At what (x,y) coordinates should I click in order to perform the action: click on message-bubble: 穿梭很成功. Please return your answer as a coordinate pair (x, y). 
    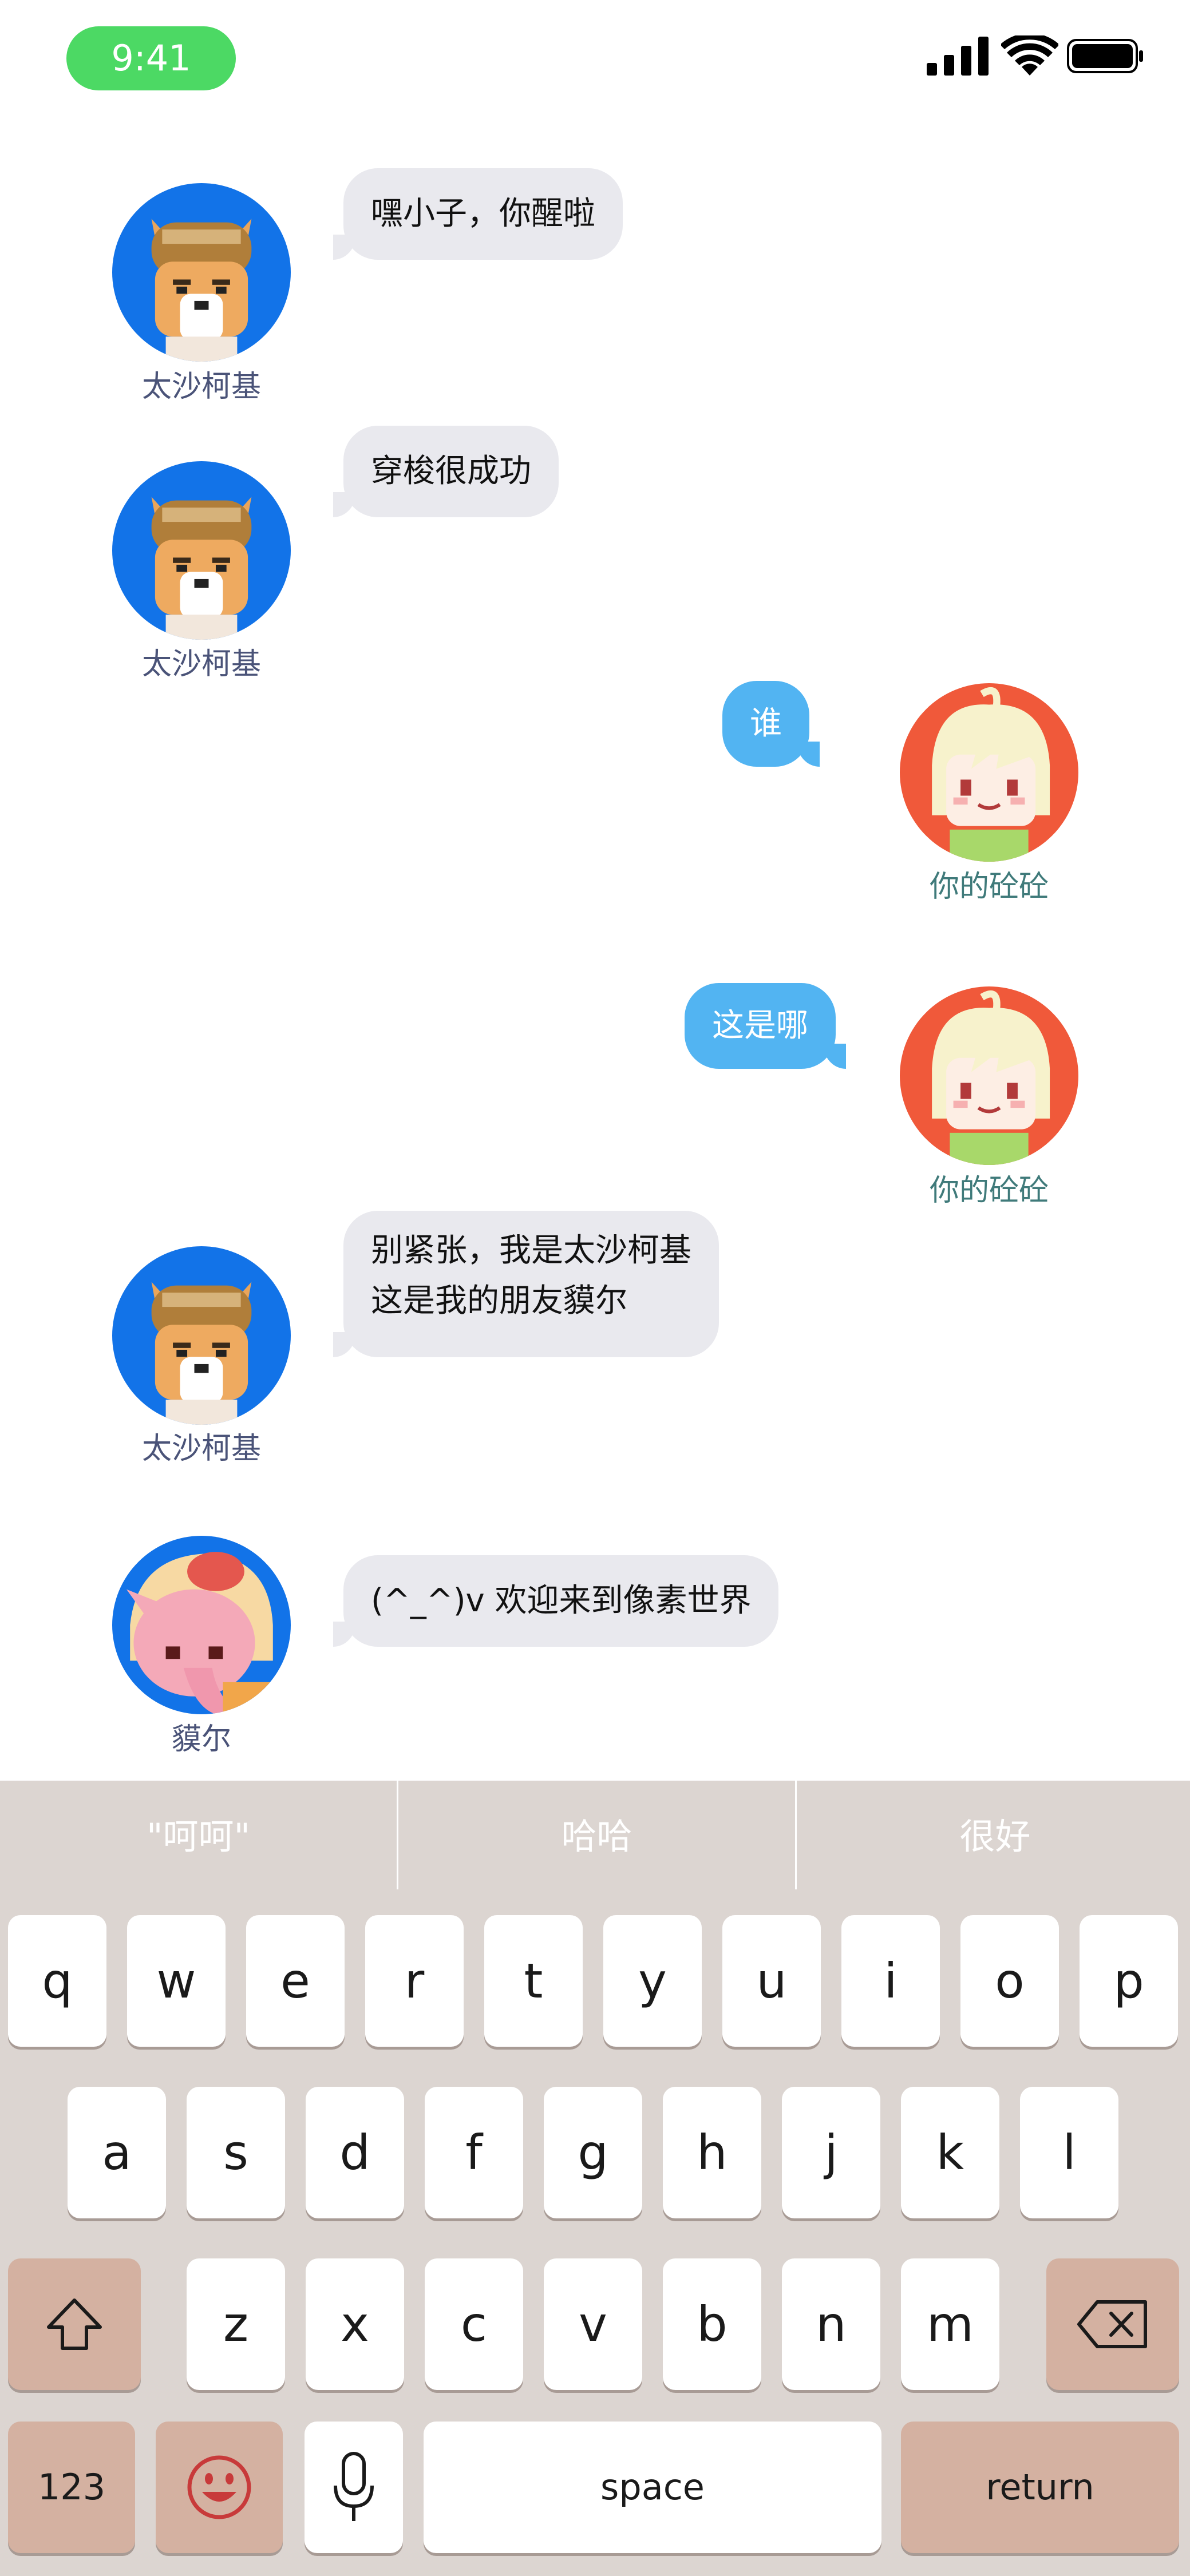
    Looking at the image, I should click on (446, 472).